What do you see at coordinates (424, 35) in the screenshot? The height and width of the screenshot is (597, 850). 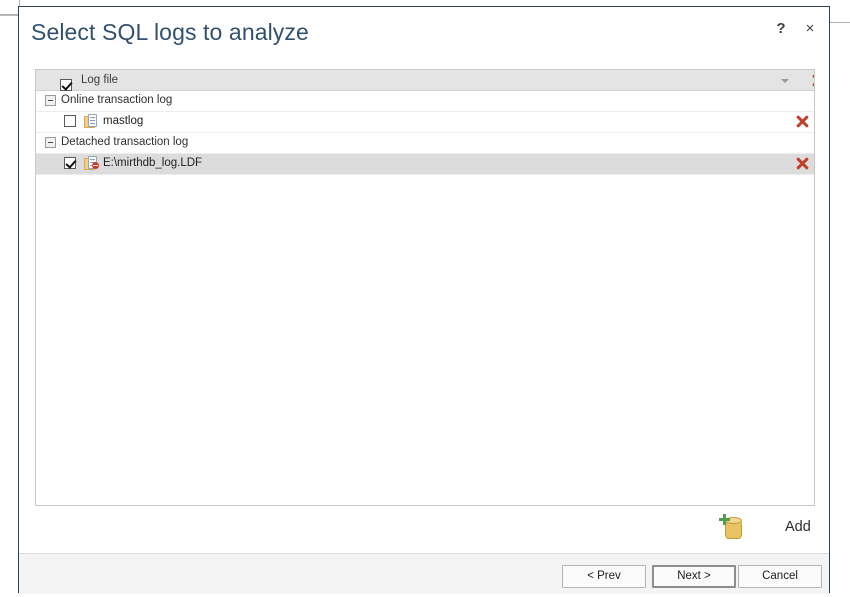 I see `dialog-titlebar: Select SQL logs to analyze ? ×` at bounding box center [424, 35].